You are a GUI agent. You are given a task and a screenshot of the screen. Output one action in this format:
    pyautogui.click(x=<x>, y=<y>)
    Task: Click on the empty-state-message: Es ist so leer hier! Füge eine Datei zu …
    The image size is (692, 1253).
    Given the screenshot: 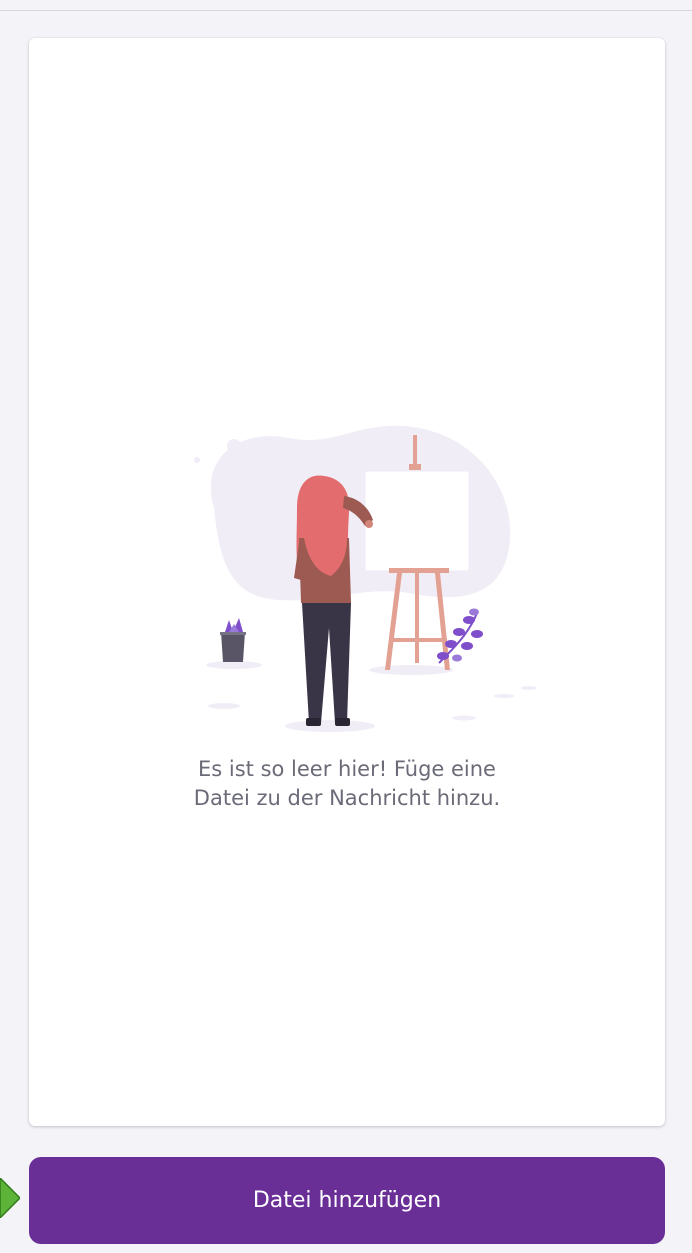 What is the action you would take?
    pyautogui.click(x=347, y=783)
    